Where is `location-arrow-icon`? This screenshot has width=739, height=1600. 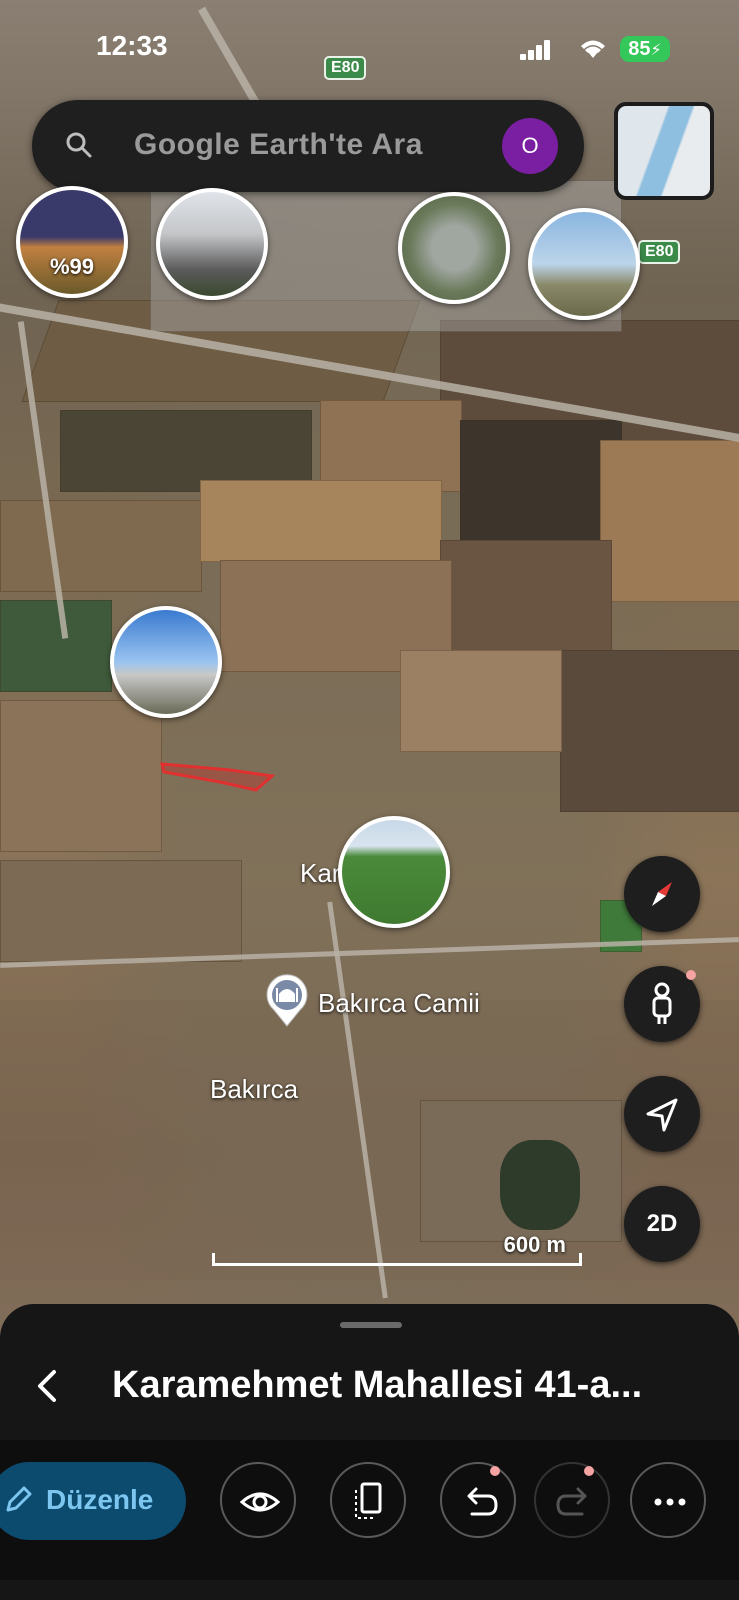 location-arrow-icon is located at coordinates (662, 1115).